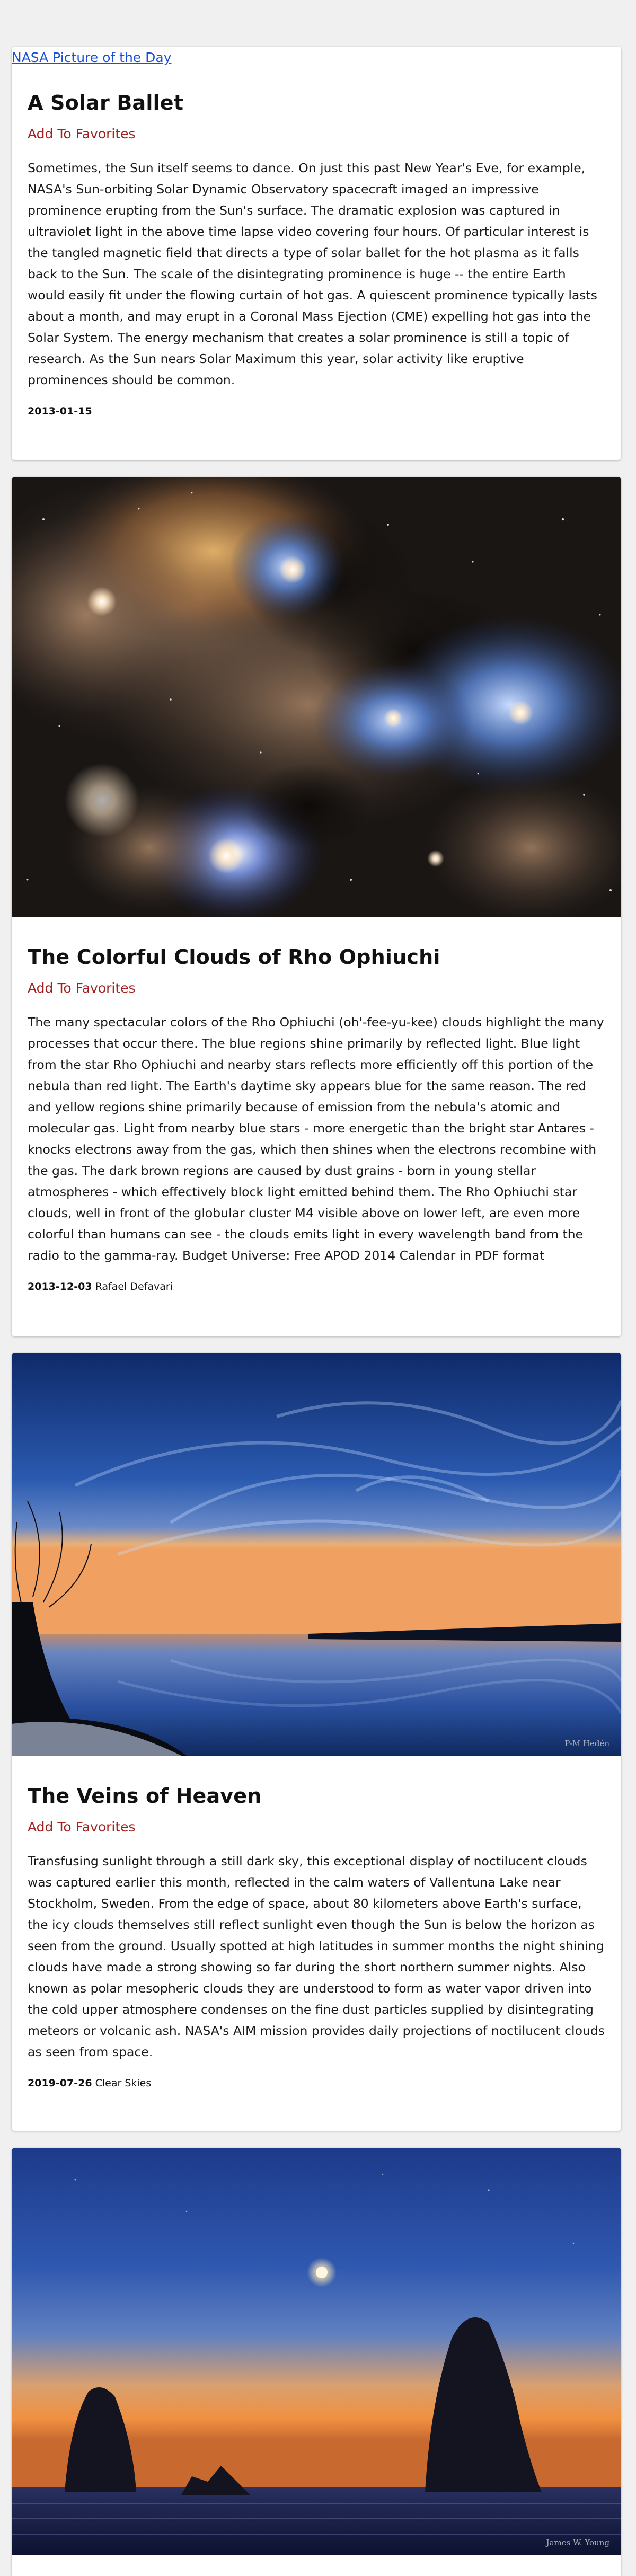 Image resolution: width=636 pixels, height=2576 pixels. What do you see at coordinates (317, 1287) in the screenshot?
I see `card-meta: 2013-12-03 Rafael Defavari` at bounding box center [317, 1287].